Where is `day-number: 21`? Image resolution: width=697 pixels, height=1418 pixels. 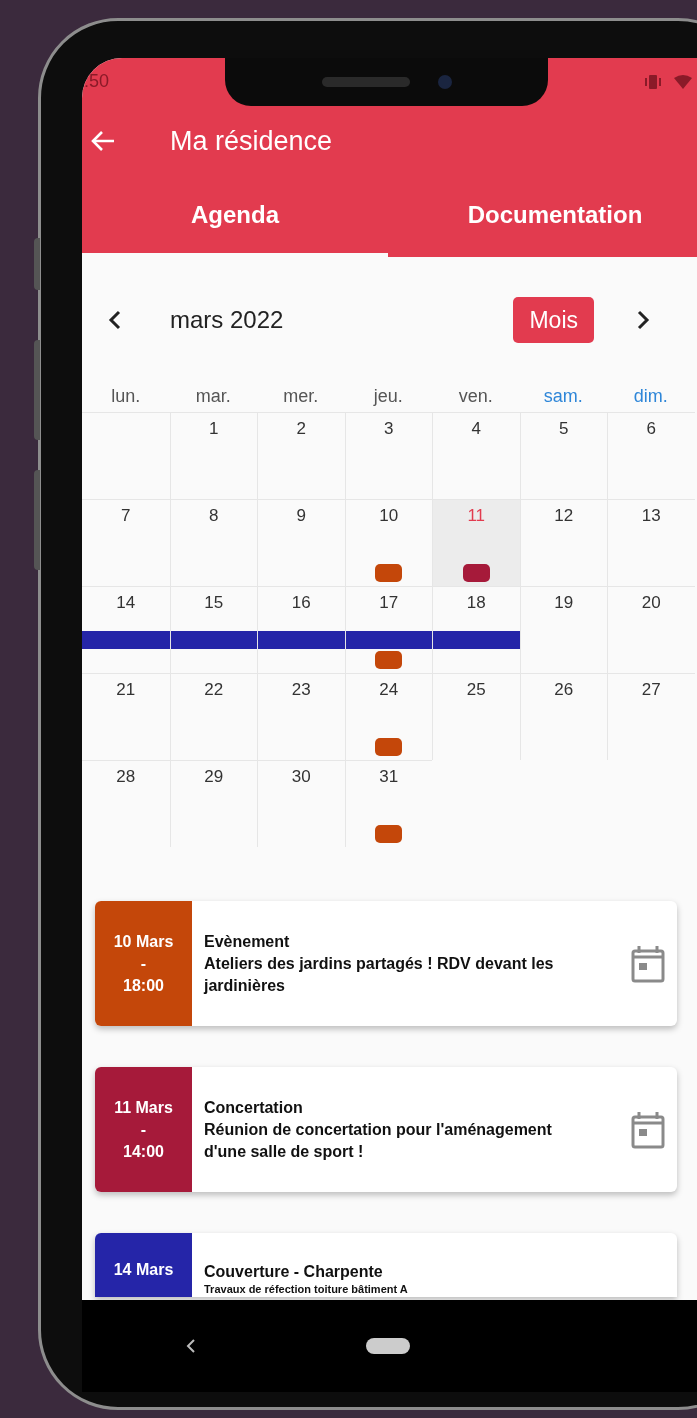
day-number: 21 is located at coordinates (126, 690).